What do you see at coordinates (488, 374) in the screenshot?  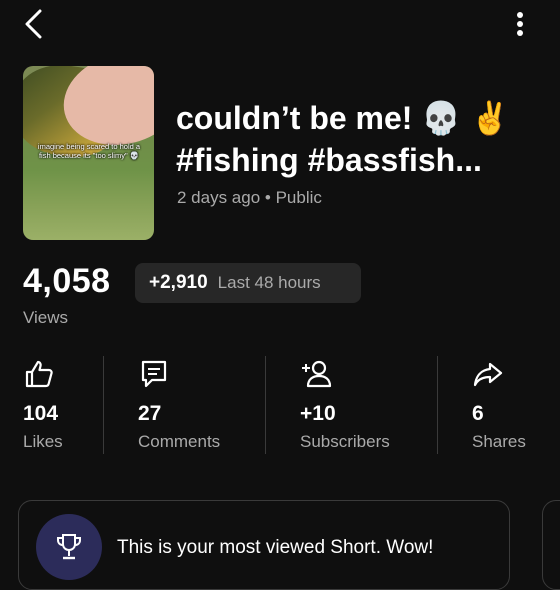 I see `share-icon` at bounding box center [488, 374].